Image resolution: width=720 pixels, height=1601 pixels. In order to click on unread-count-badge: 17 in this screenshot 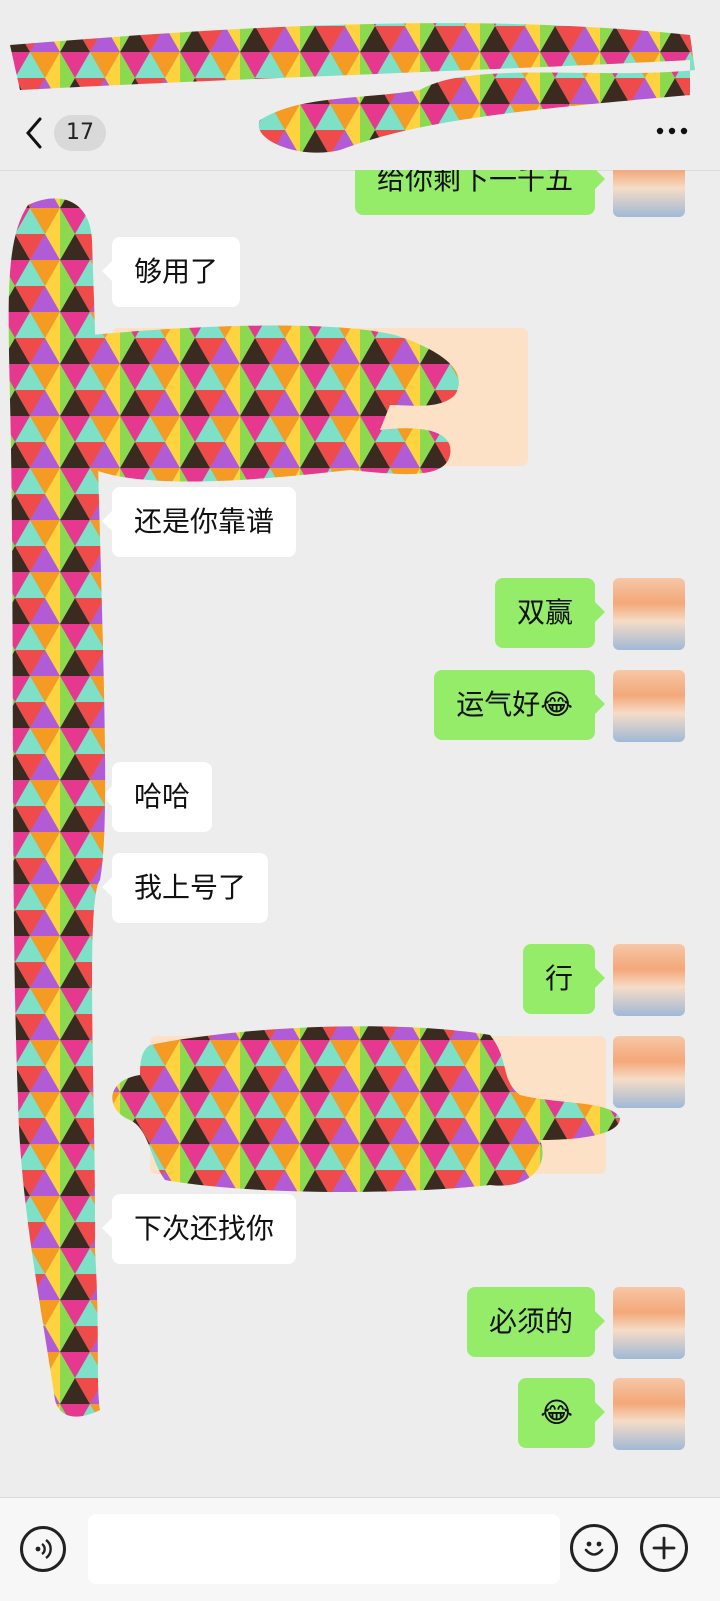, I will do `click(80, 133)`.